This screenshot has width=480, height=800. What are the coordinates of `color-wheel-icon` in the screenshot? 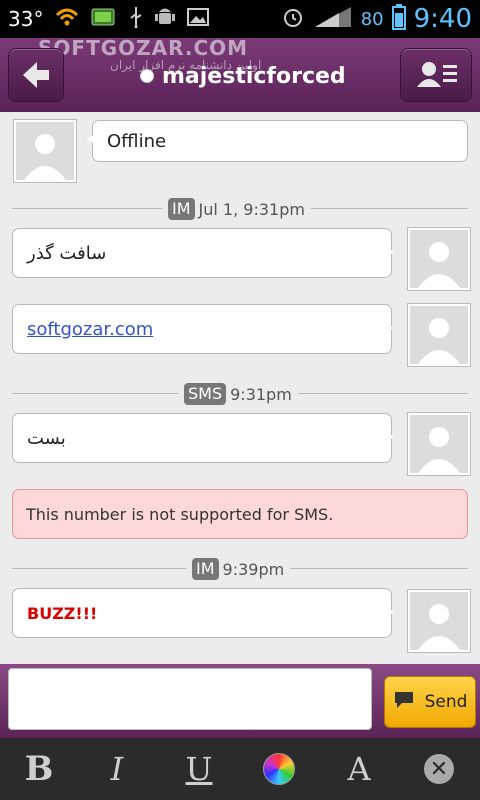 It's located at (279, 769).